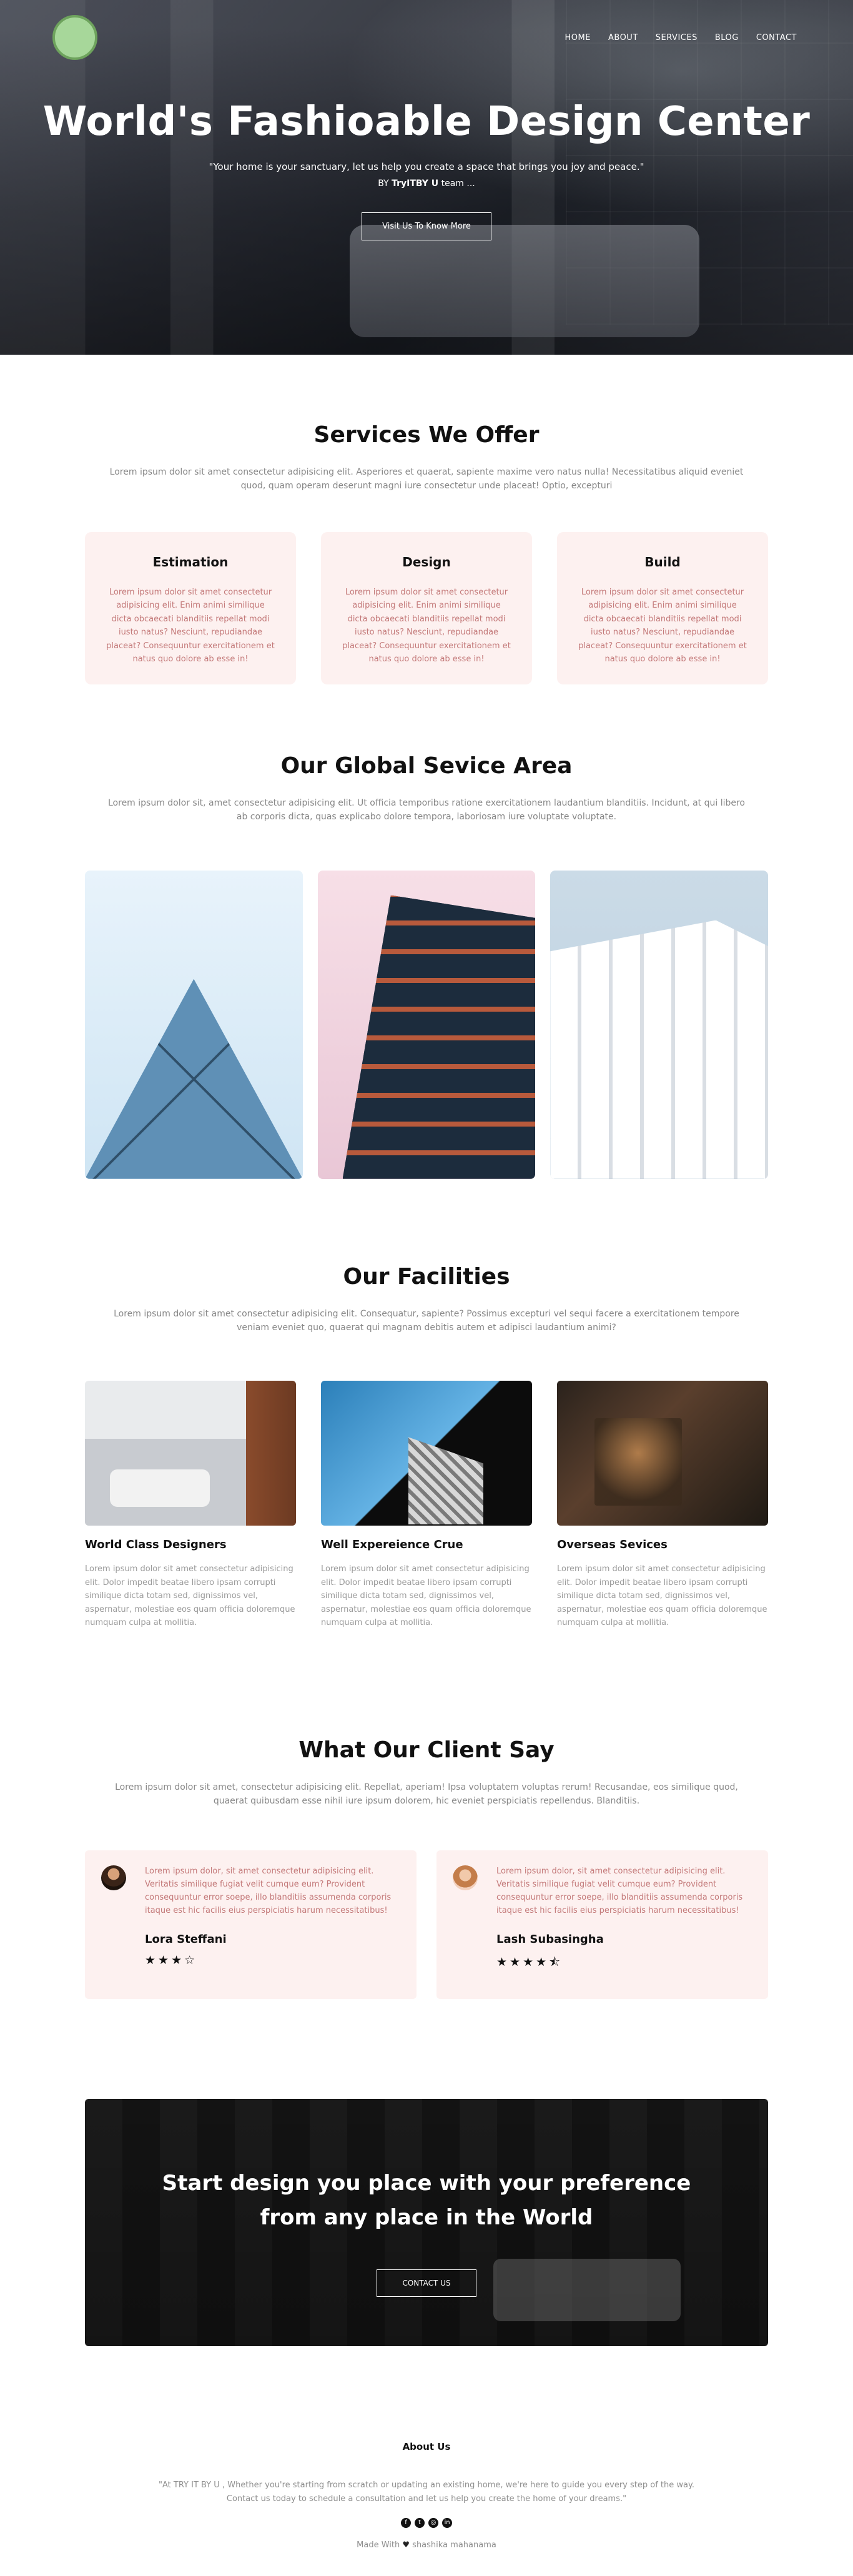 The image size is (853, 2576). What do you see at coordinates (426, 226) in the screenshot?
I see `visit-us-button: Visit Us To Know More` at bounding box center [426, 226].